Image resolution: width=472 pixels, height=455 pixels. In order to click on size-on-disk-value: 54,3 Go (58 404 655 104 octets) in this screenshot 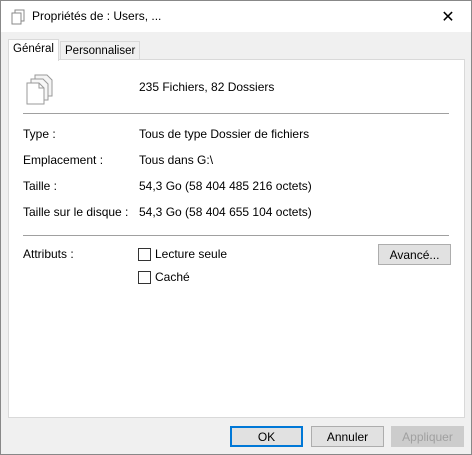, I will do `click(225, 212)`.